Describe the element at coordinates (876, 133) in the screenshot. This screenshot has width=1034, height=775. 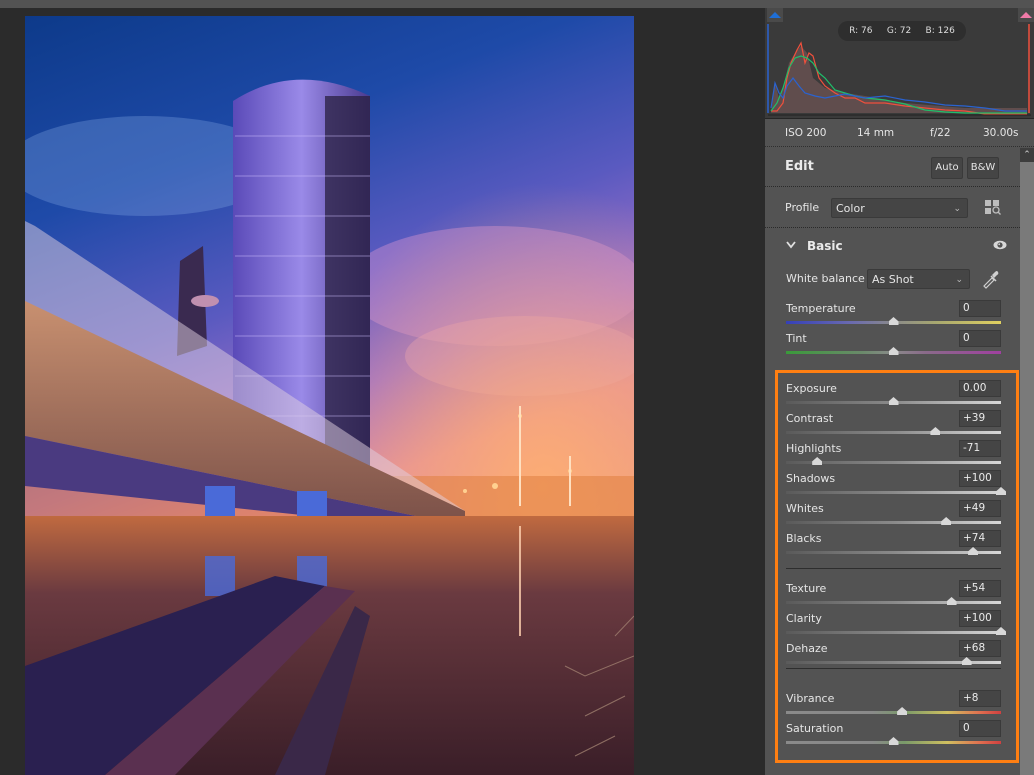
I see `focal-length: 14 mm` at that location.